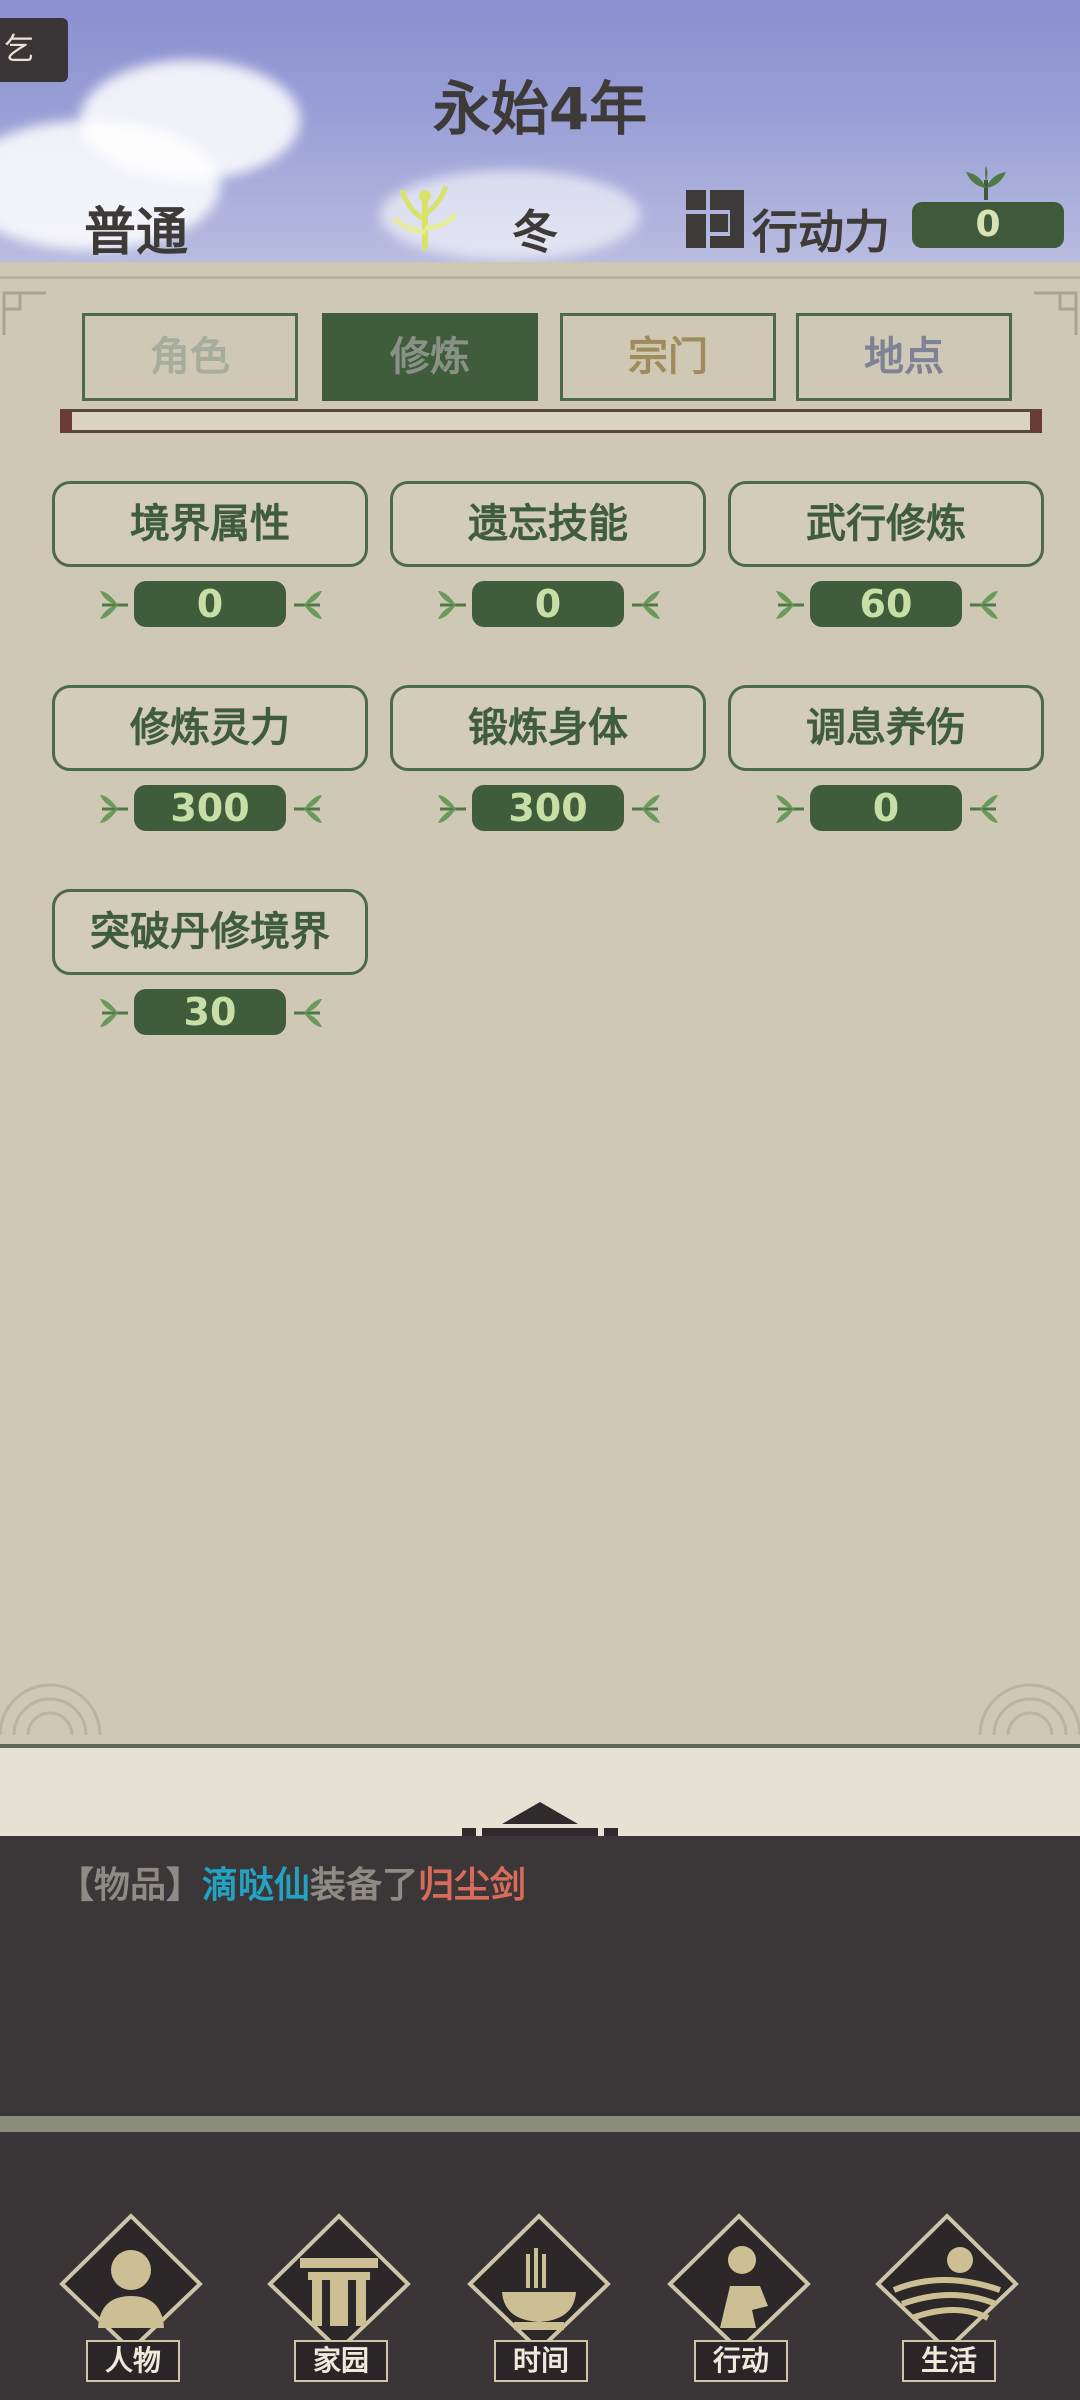 This screenshot has width=1080, height=2400. Describe the element at coordinates (131, 2281) in the screenshot. I see `person-icon` at that location.